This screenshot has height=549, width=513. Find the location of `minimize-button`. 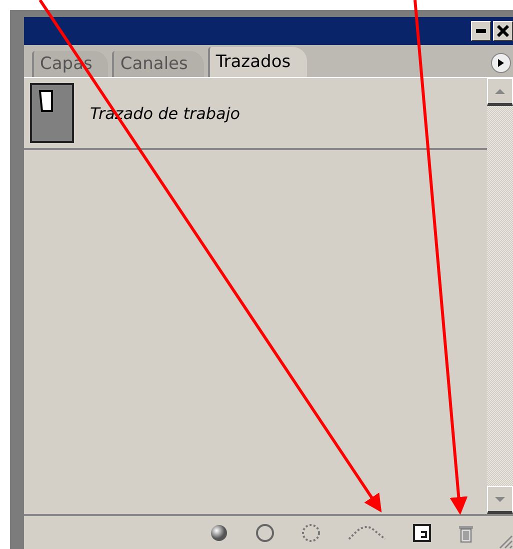

minimize-button is located at coordinates (481, 31).